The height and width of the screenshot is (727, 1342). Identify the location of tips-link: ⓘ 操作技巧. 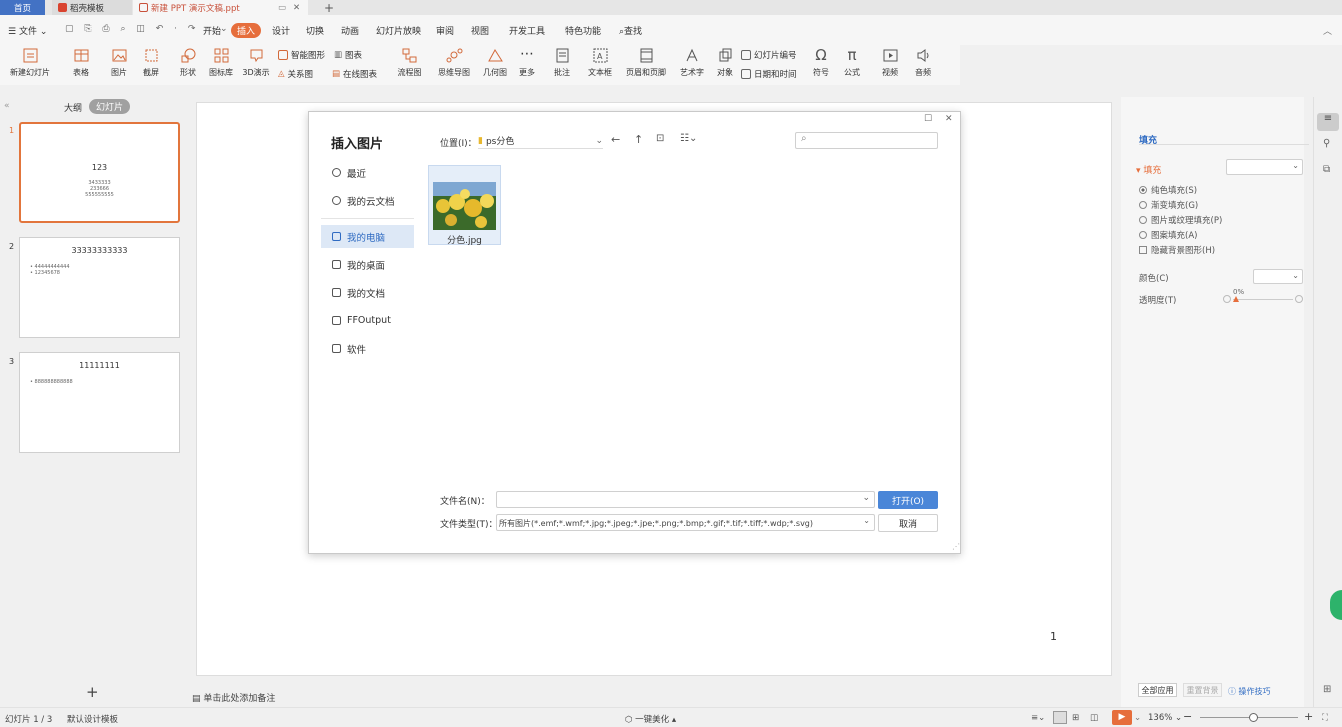
(1249, 691).